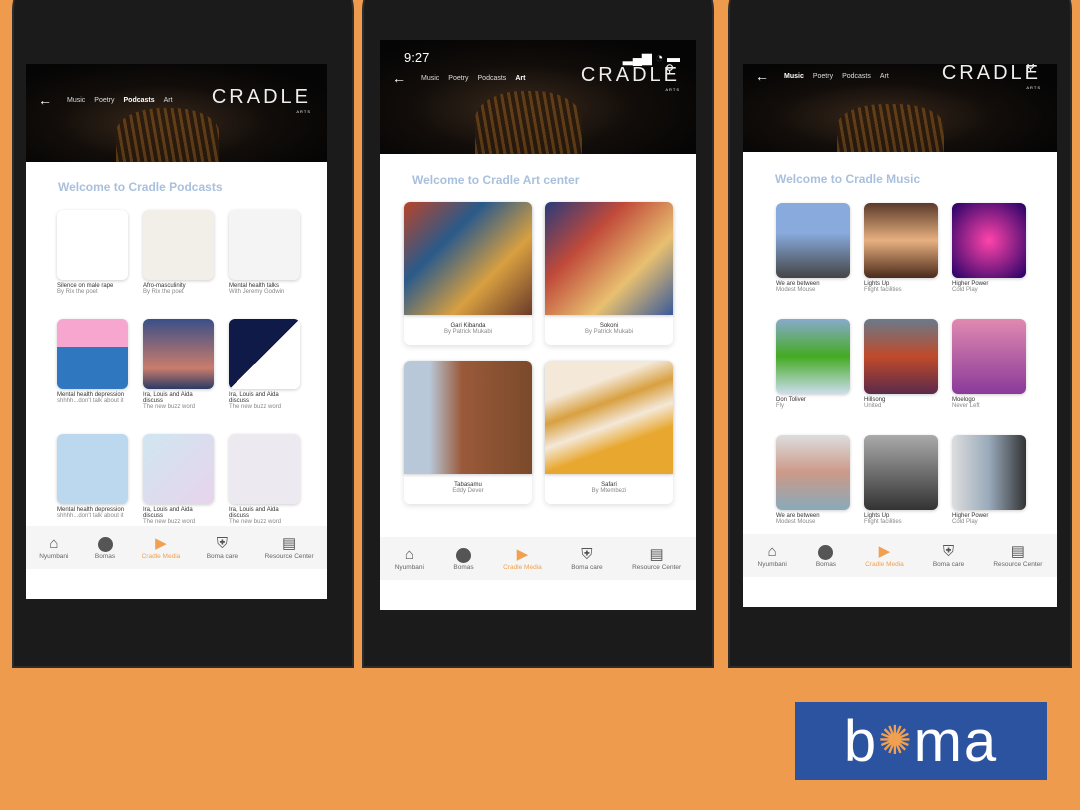 The width and height of the screenshot is (1080, 810). Describe the element at coordinates (140, 187) in the screenshot. I see `page-title: Welcome to Cradle Podcasts` at that location.